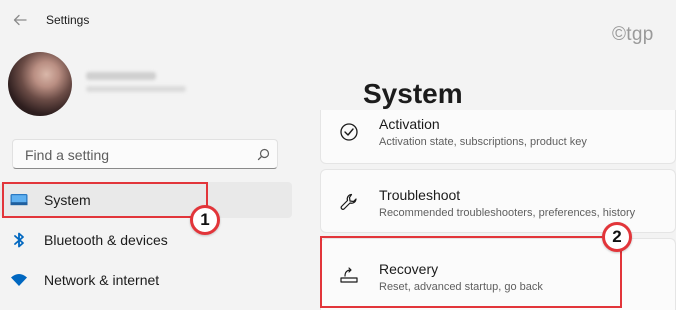  What do you see at coordinates (348, 201) in the screenshot?
I see `wrench-icon` at bounding box center [348, 201].